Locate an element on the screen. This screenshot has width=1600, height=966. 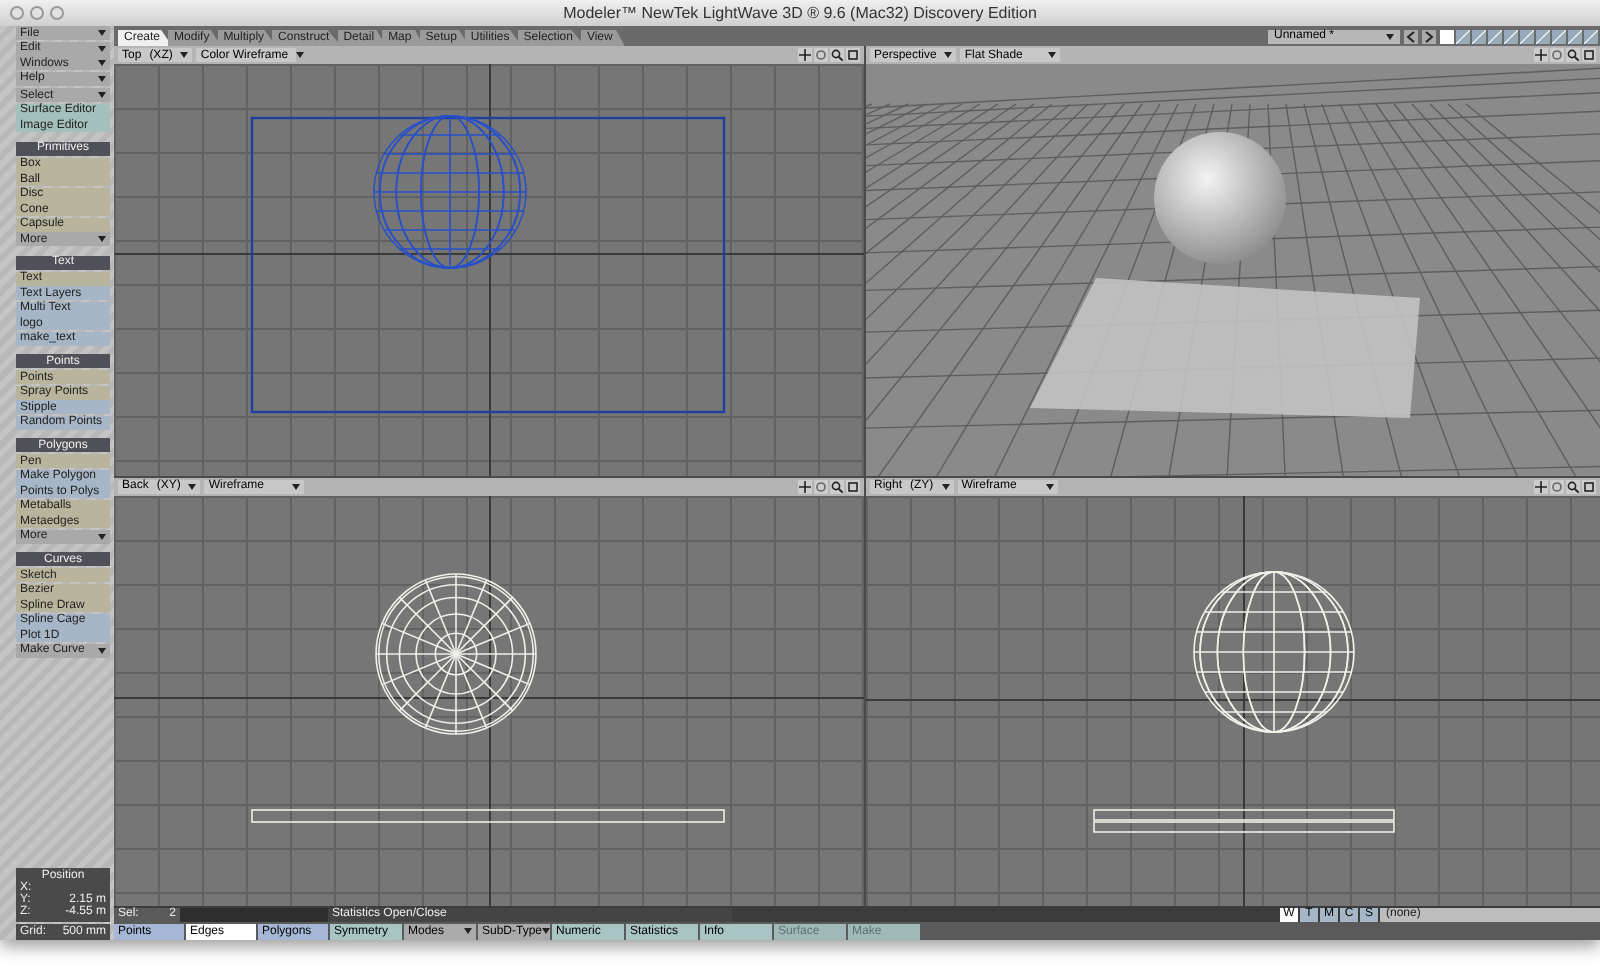
shaded-sphere is located at coordinates (1220, 198).